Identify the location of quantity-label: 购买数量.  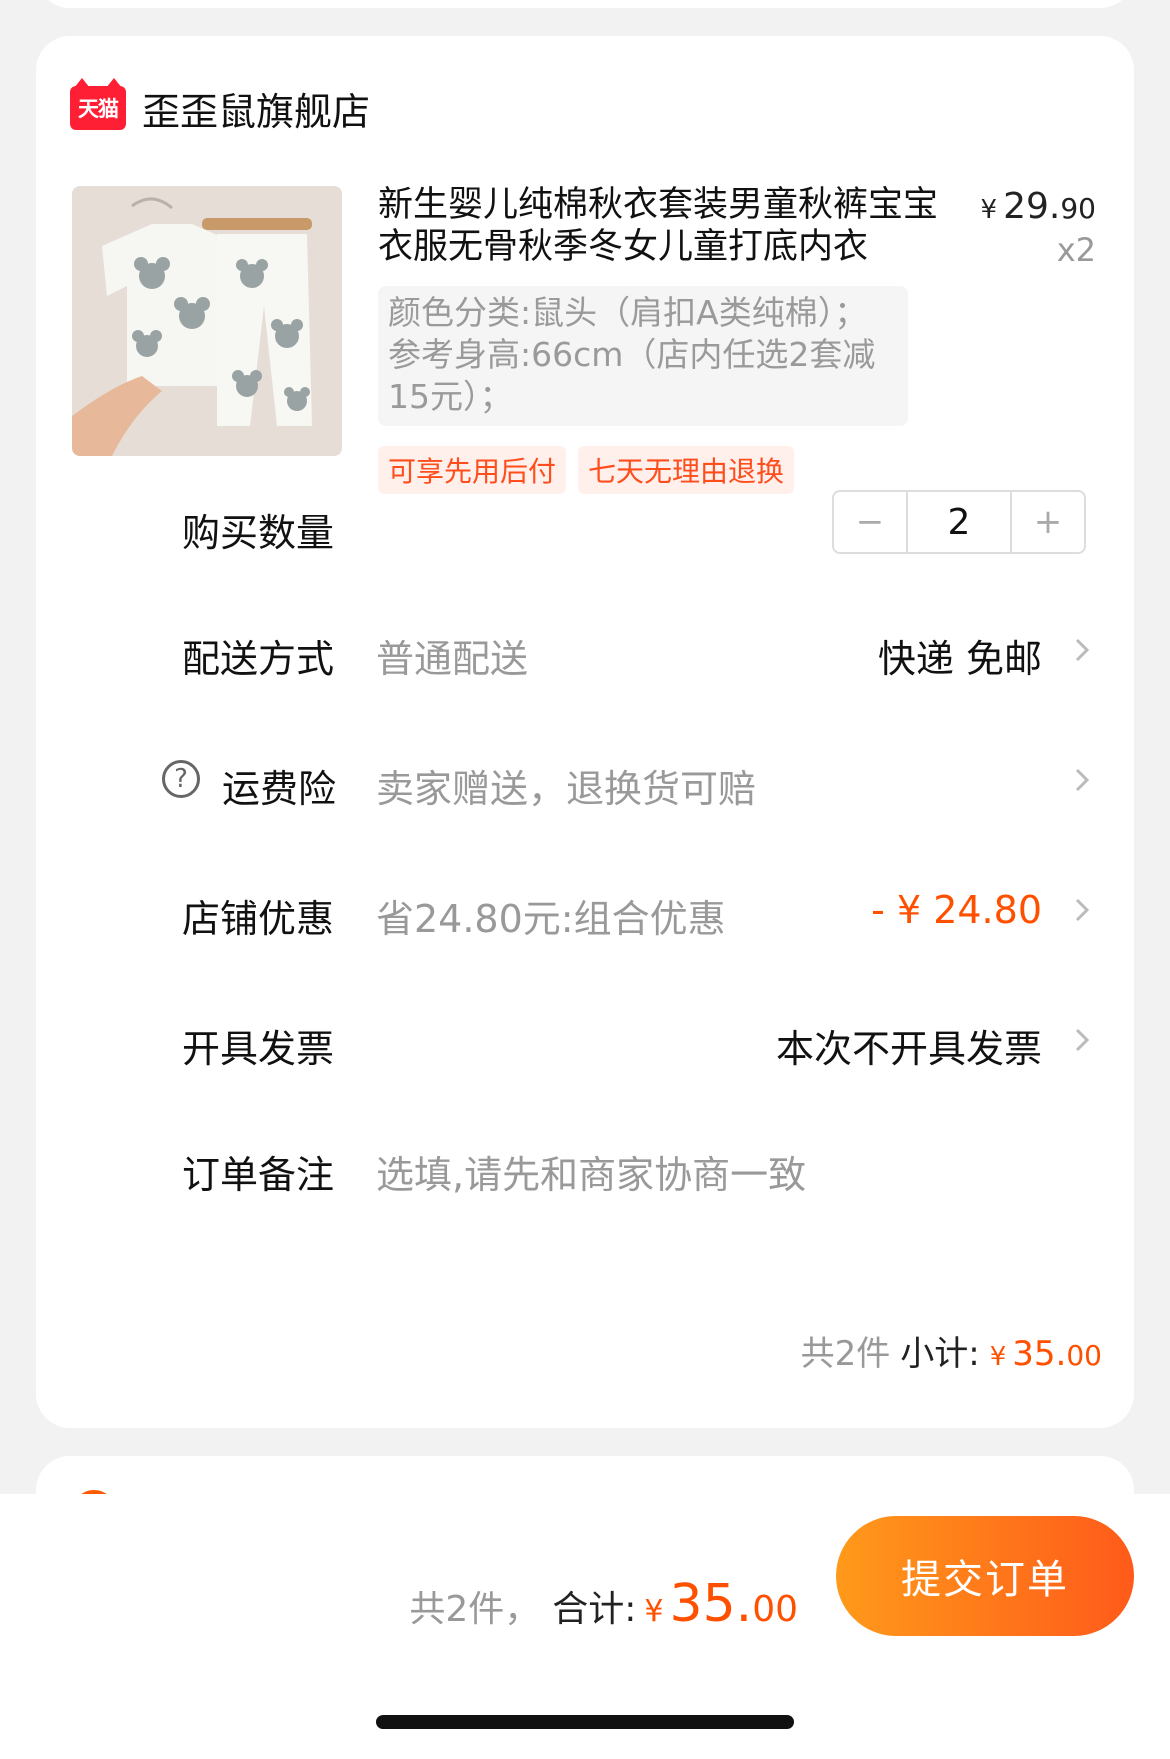
(258, 533).